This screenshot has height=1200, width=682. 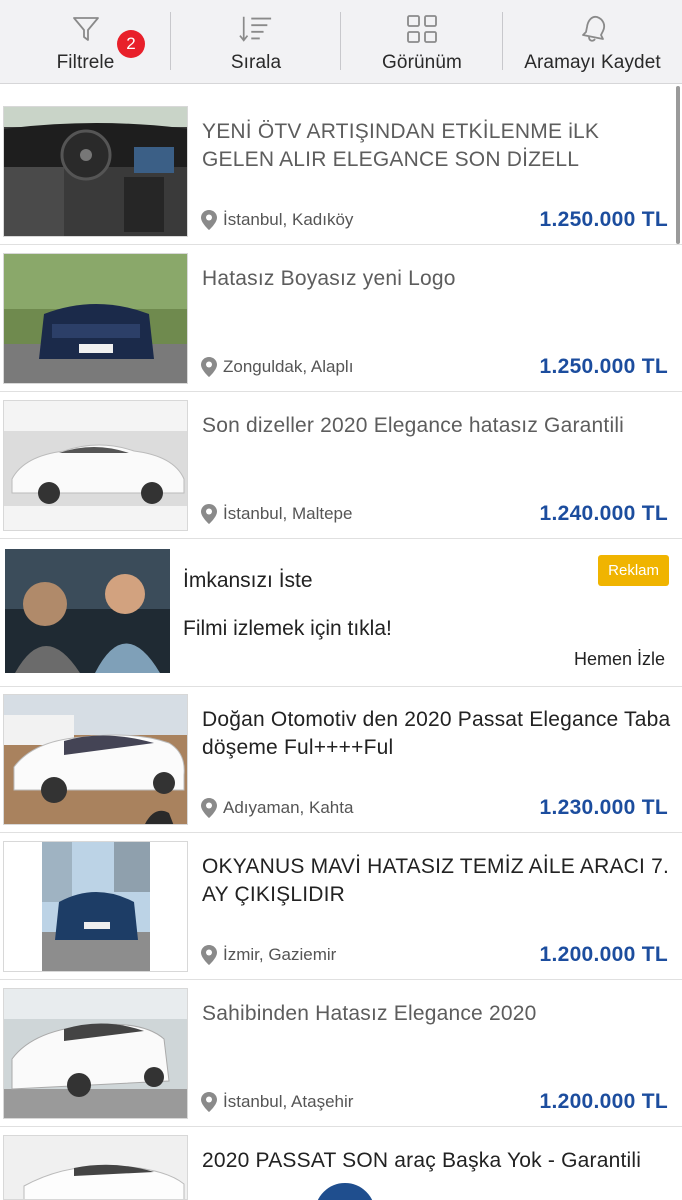 I want to click on save-search-label: Aramayı Kaydet, so click(x=592, y=62).